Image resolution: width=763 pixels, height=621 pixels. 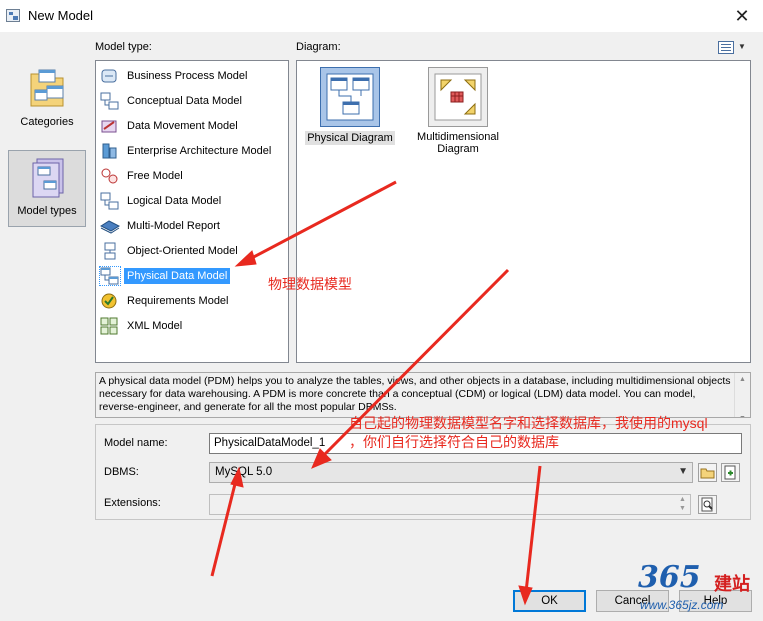 I want to click on window-title: New Model, so click(x=61, y=15).